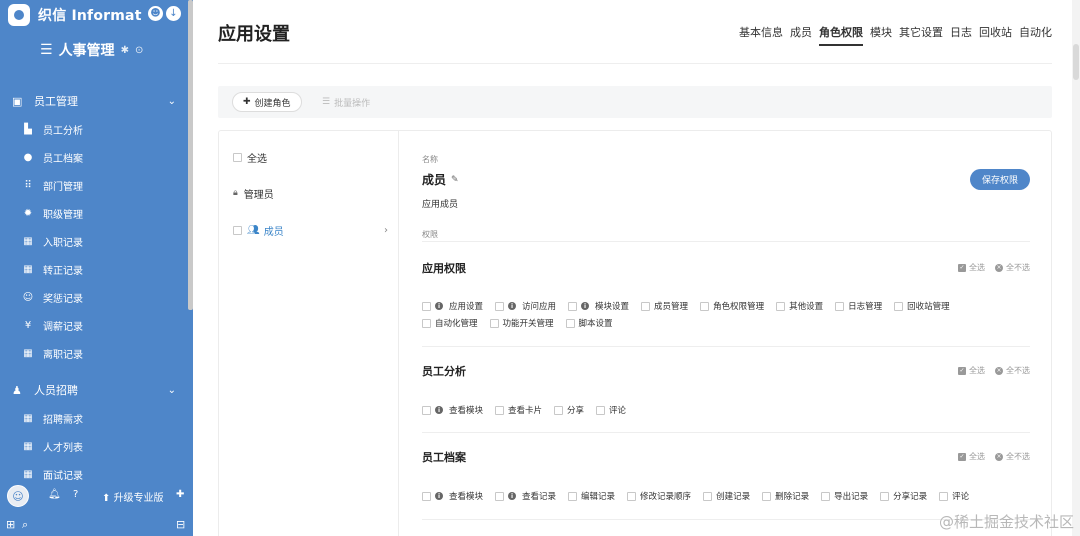  What do you see at coordinates (94, 353) in the screenshot?
I see `sidebar-item-resignation: ▦ 离职记录` at bounding box center [94, 353].